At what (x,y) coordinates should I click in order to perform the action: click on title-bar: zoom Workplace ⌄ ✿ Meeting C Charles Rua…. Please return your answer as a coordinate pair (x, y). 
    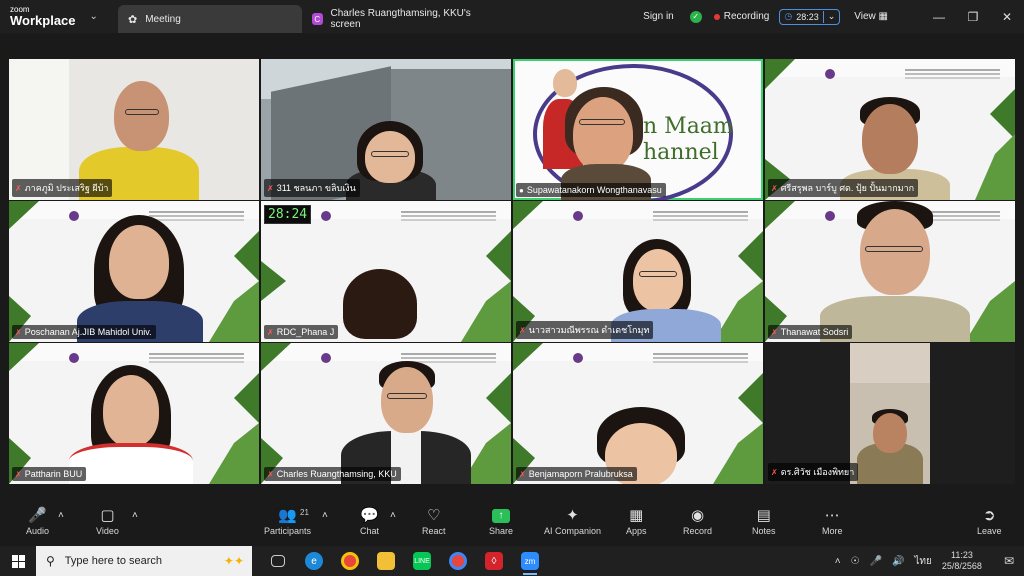
    Looking at the image, I should click on (512, 16).